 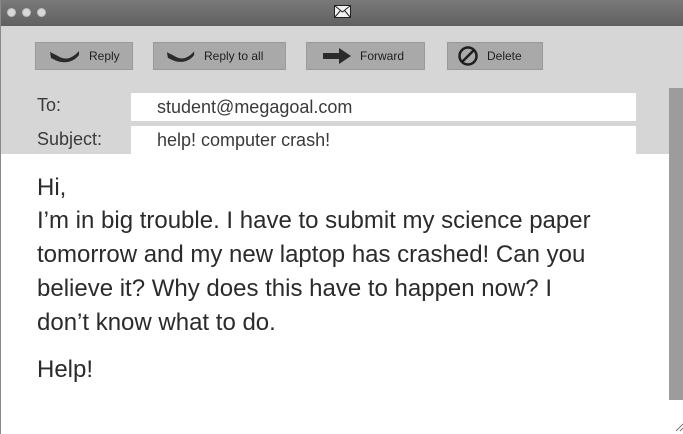 I want to click on prohibited-icon, so click(x=468, y=56).